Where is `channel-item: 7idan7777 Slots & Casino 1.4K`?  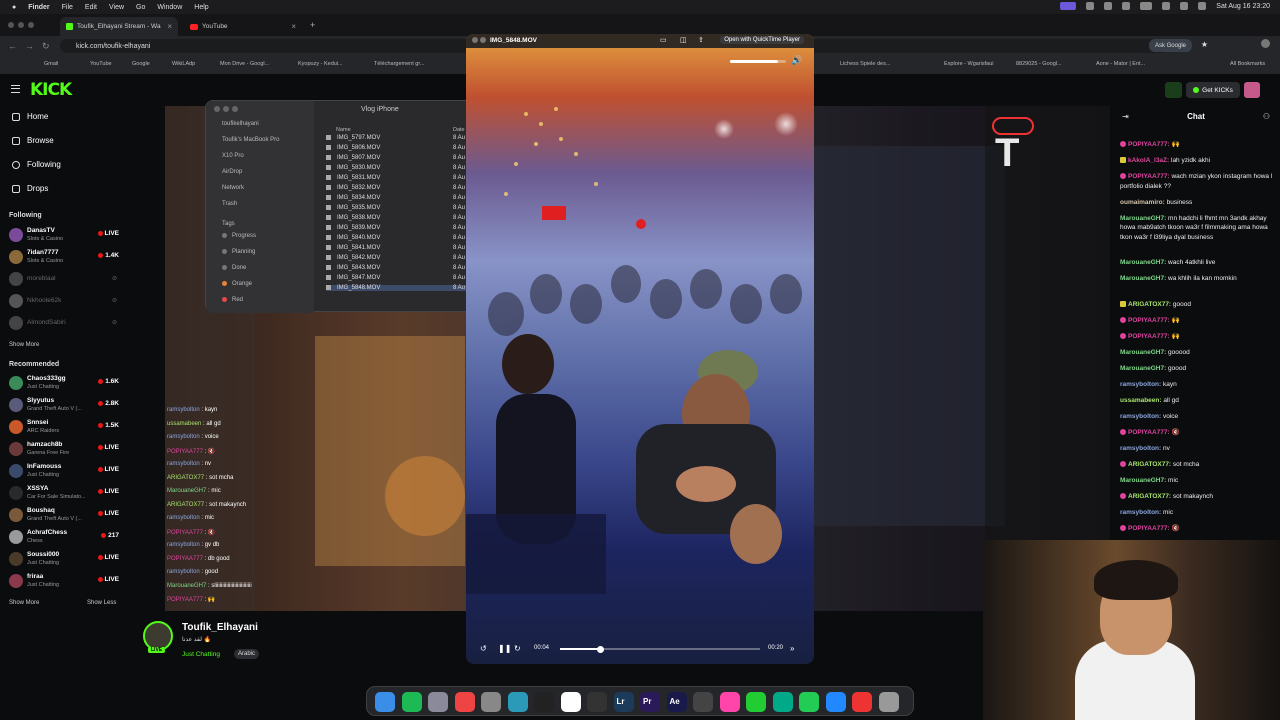 channel-item: 7idan7777 Slots & Casino 1.4K is located at coordinates (65, 258).